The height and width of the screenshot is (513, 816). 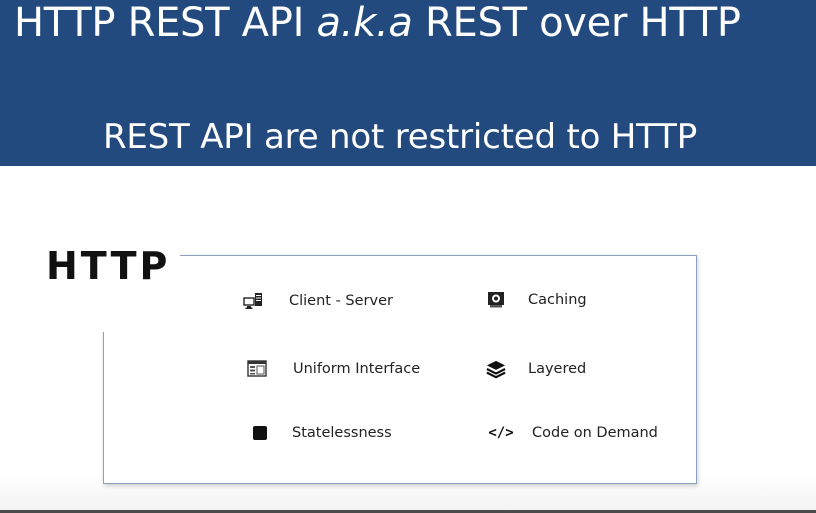 I want to click on feature-label: Statelessness, so click(x=342, y=433).